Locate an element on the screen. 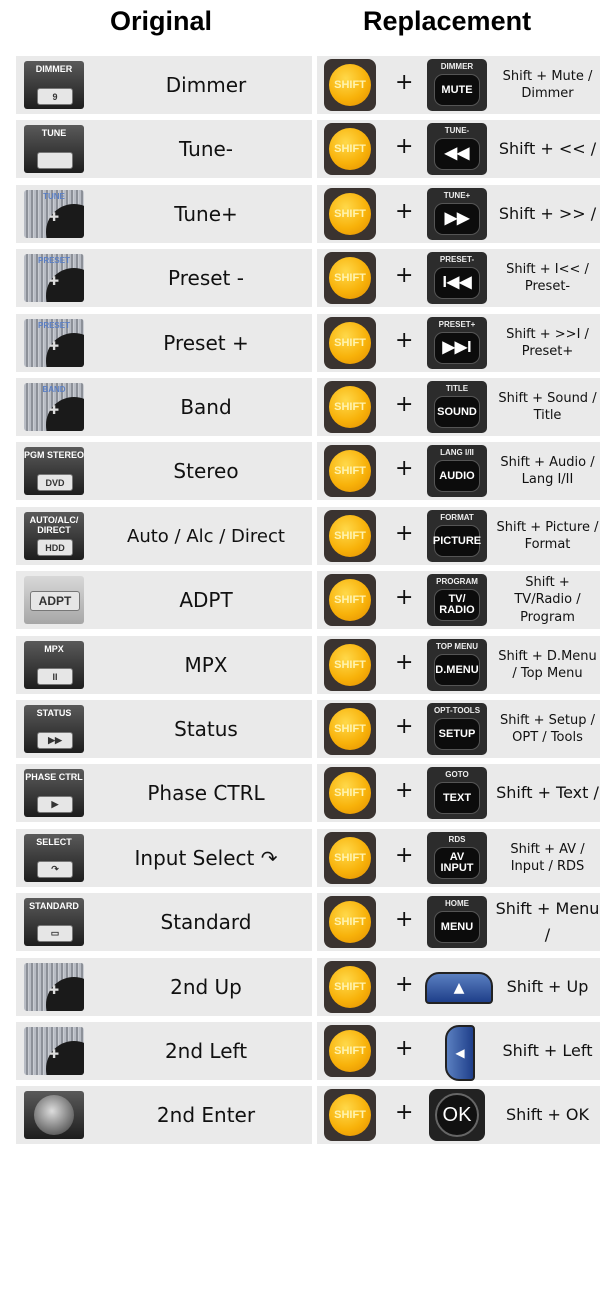 The height and width of the screenshot is (1309, 600). original-remote-icon: PHASE CTRL ▶ is located at coordinates (54, 793).